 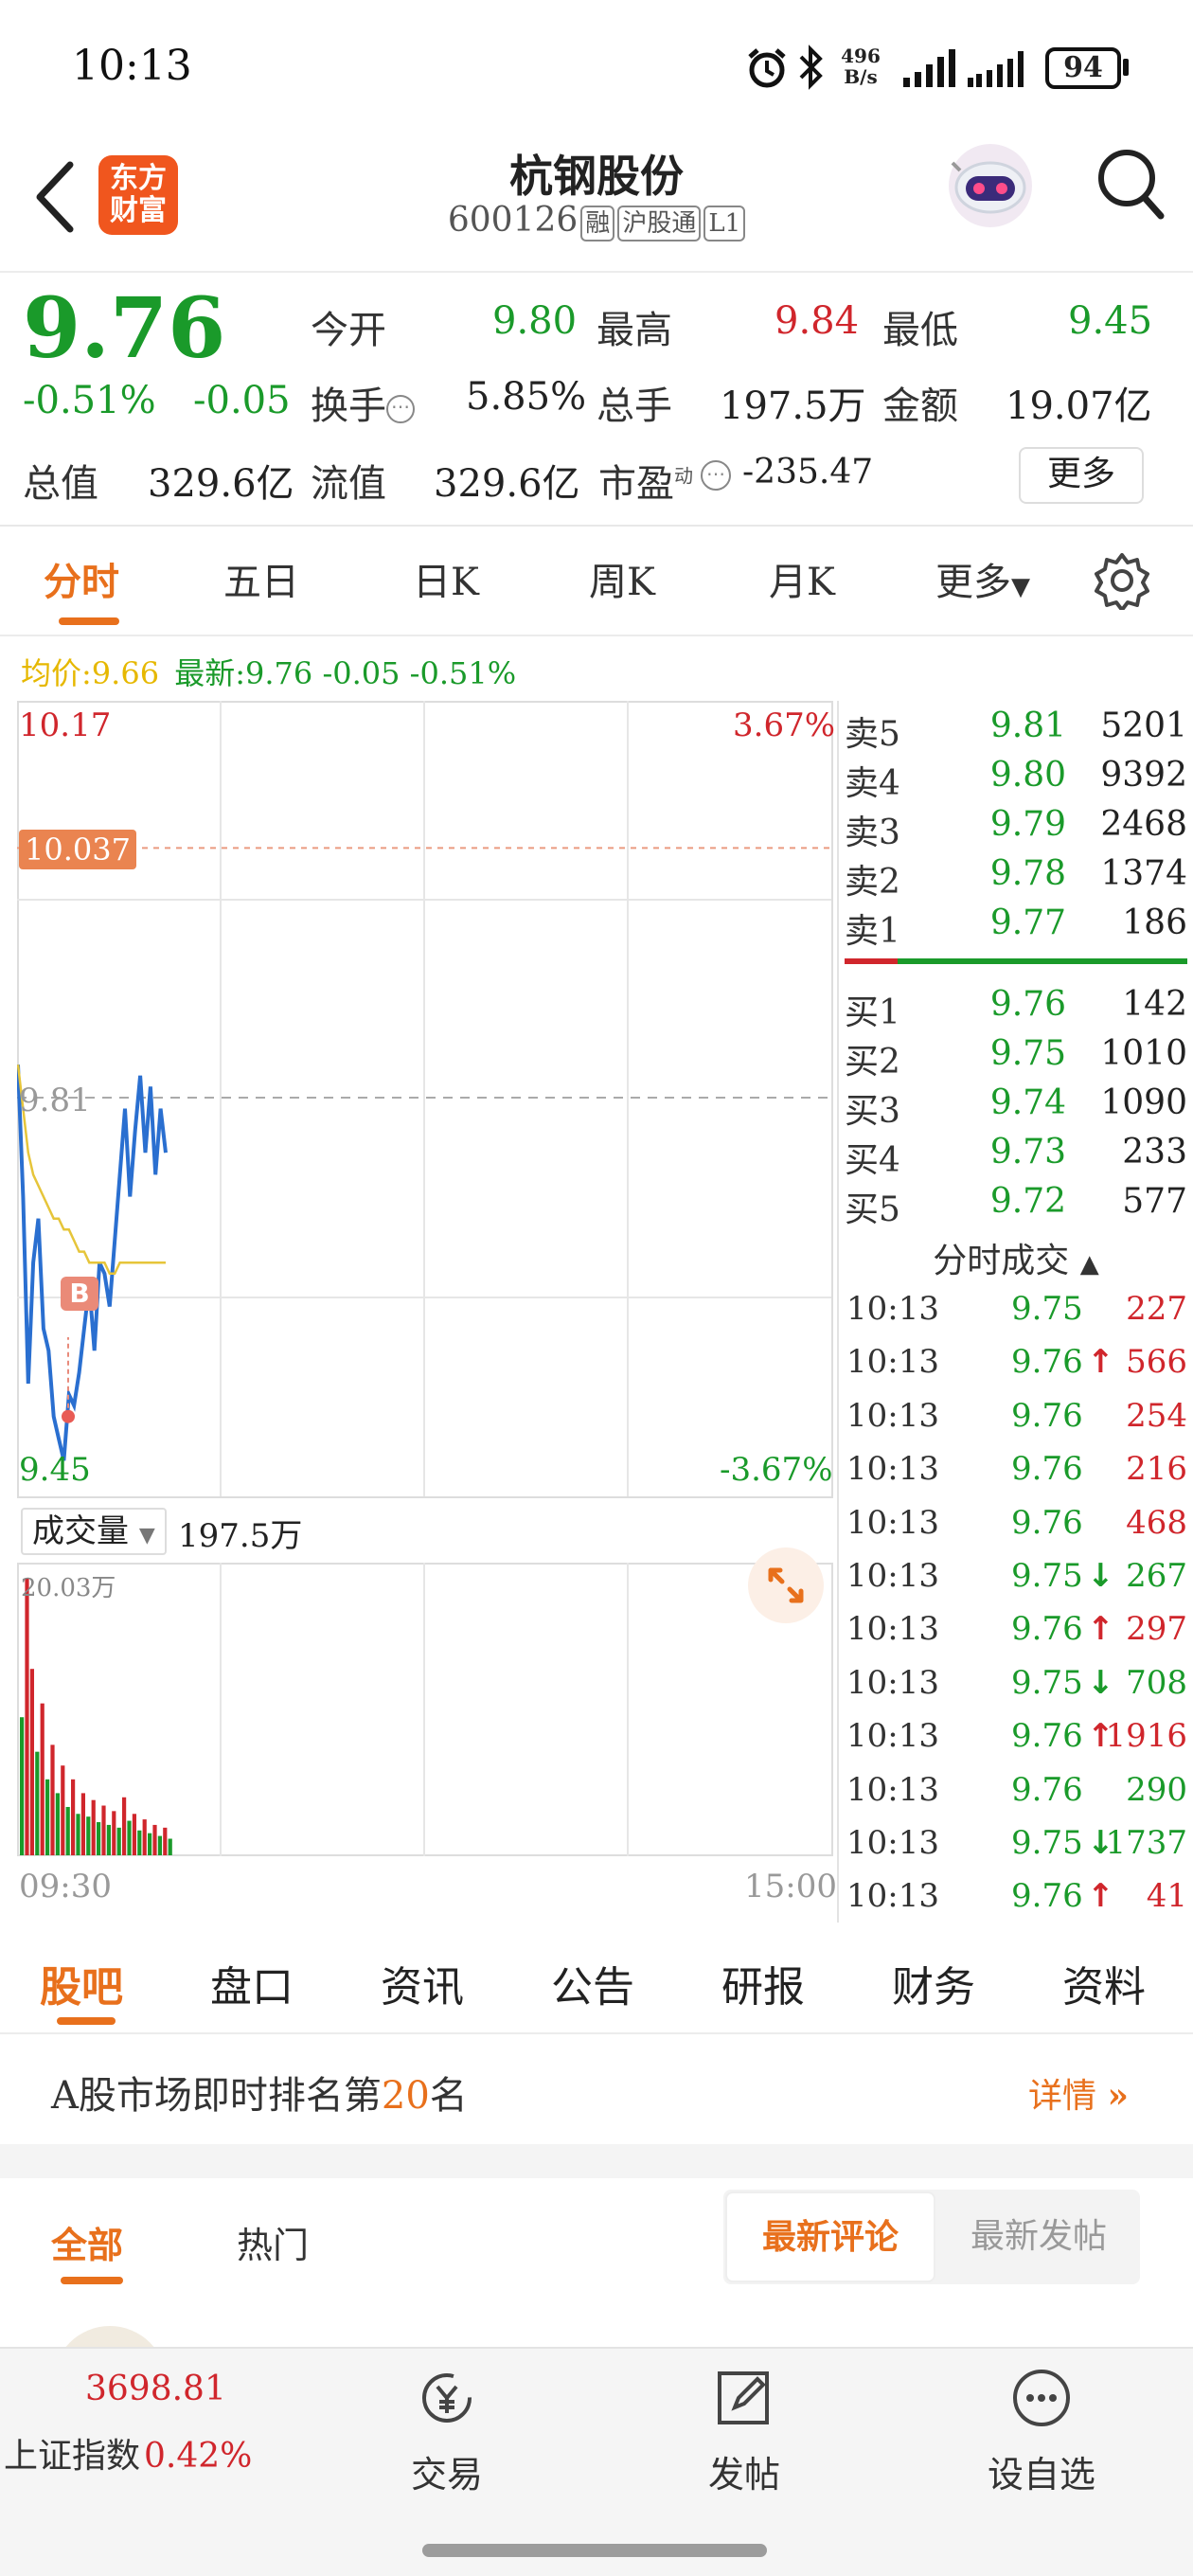 I want to click on time-axis-end: 15:00, so click(x=790, y=1886).